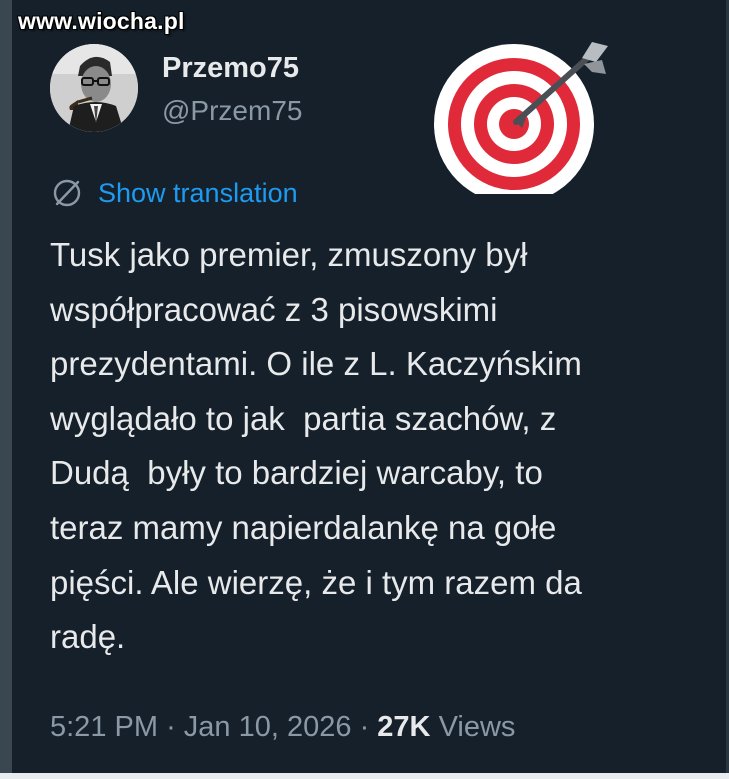 This screenshot has width=729, height=779. What do you see at coordinates (198, 193) in the screenshot?
I see `show-translation-link: Show translation` at bounding box center [198, 193].